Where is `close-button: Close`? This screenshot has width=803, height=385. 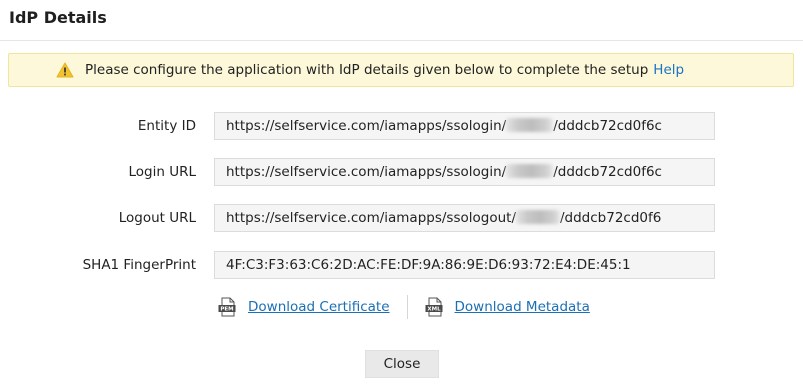
close-button: Close is located at coordinates (402, 364).